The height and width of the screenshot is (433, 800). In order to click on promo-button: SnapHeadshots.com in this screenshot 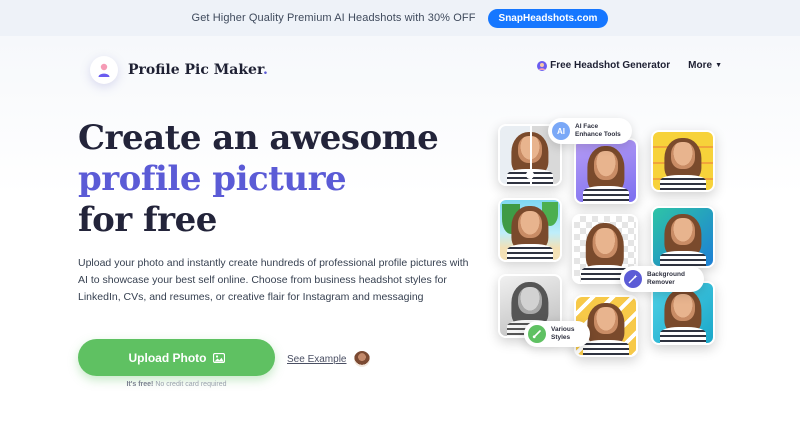, I will do `click(548, 18)`.